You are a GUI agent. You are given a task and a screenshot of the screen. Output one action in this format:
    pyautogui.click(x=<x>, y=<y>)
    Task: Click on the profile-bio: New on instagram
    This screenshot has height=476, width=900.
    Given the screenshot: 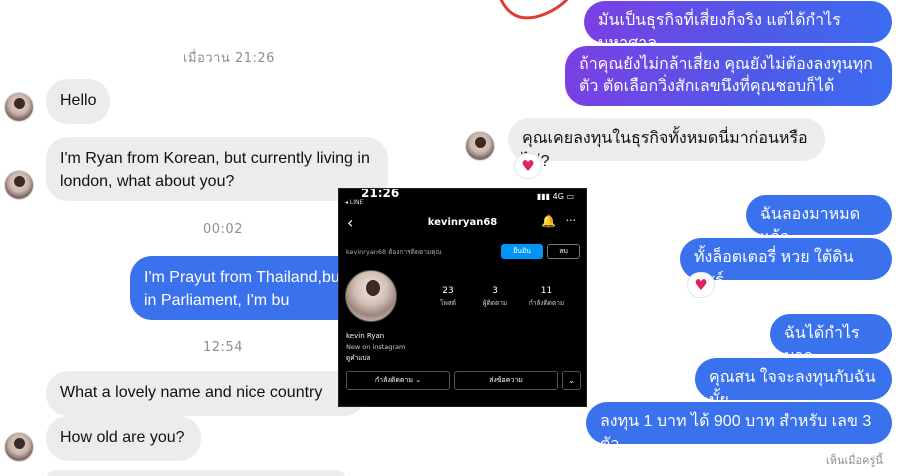 What is the action you would take?
    pyautogui.click(x=376, y=347)
    